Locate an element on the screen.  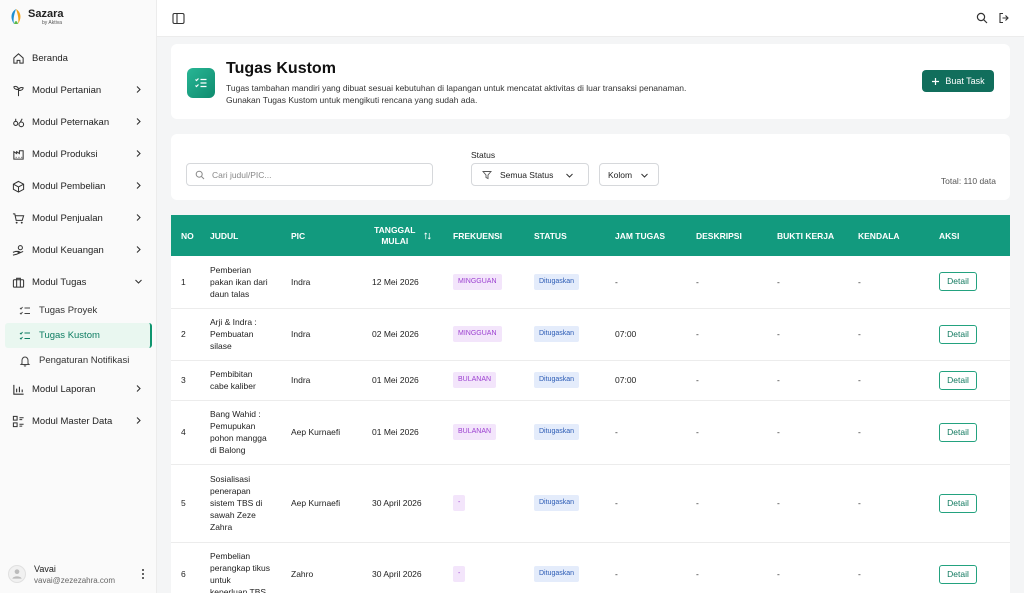
sidebar-subitem-tugas-proyek: Tugas Proyek is located at coordinates (78, 310).